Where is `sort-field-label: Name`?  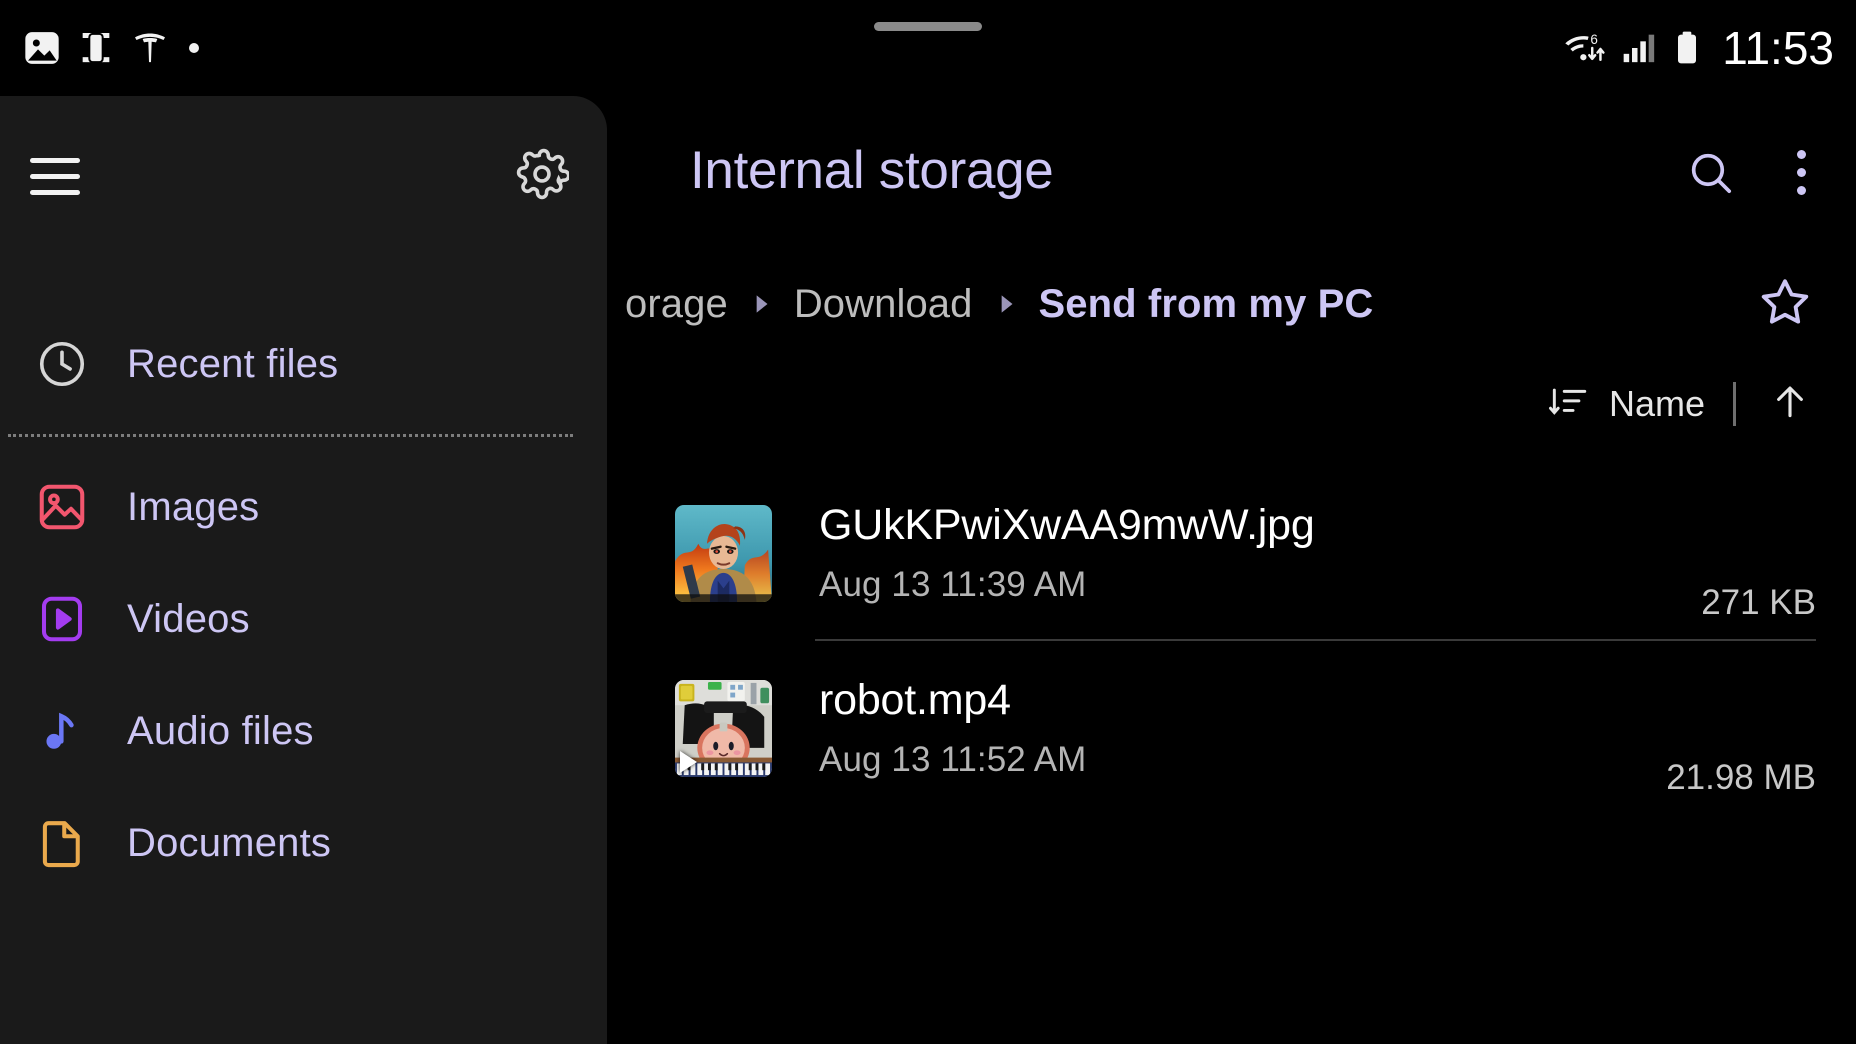
sort-field-label: Name is located at coordinates (1656, 403).